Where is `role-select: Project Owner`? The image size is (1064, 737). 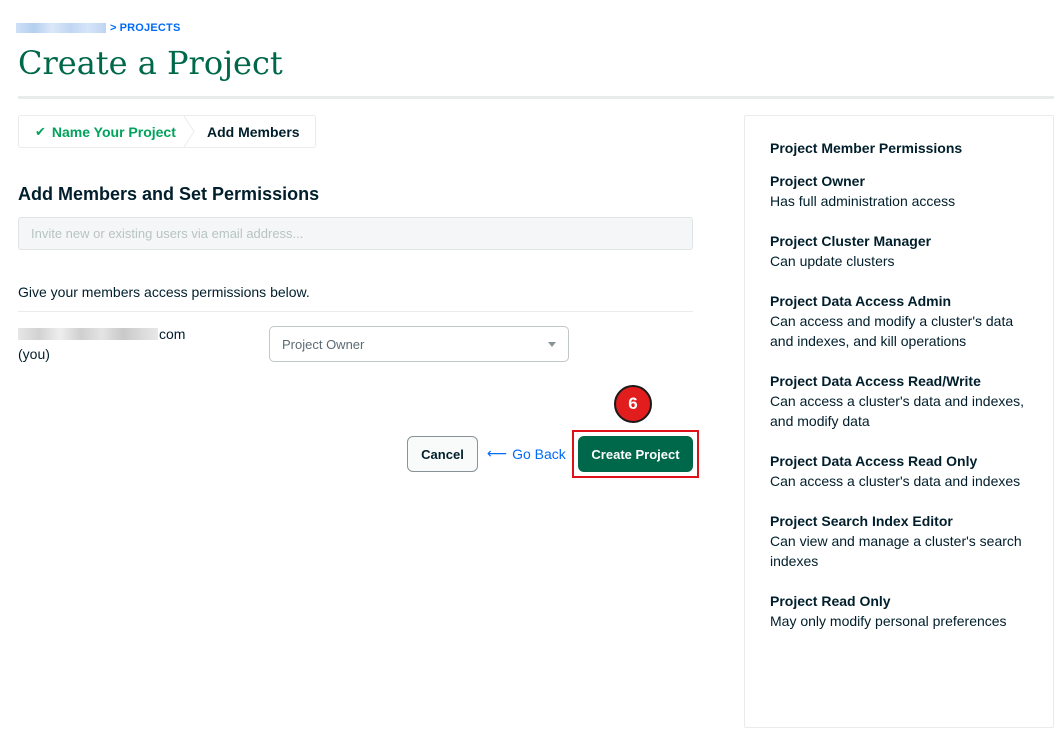 role-select: Project Owner is located at coordinates (419, 344).